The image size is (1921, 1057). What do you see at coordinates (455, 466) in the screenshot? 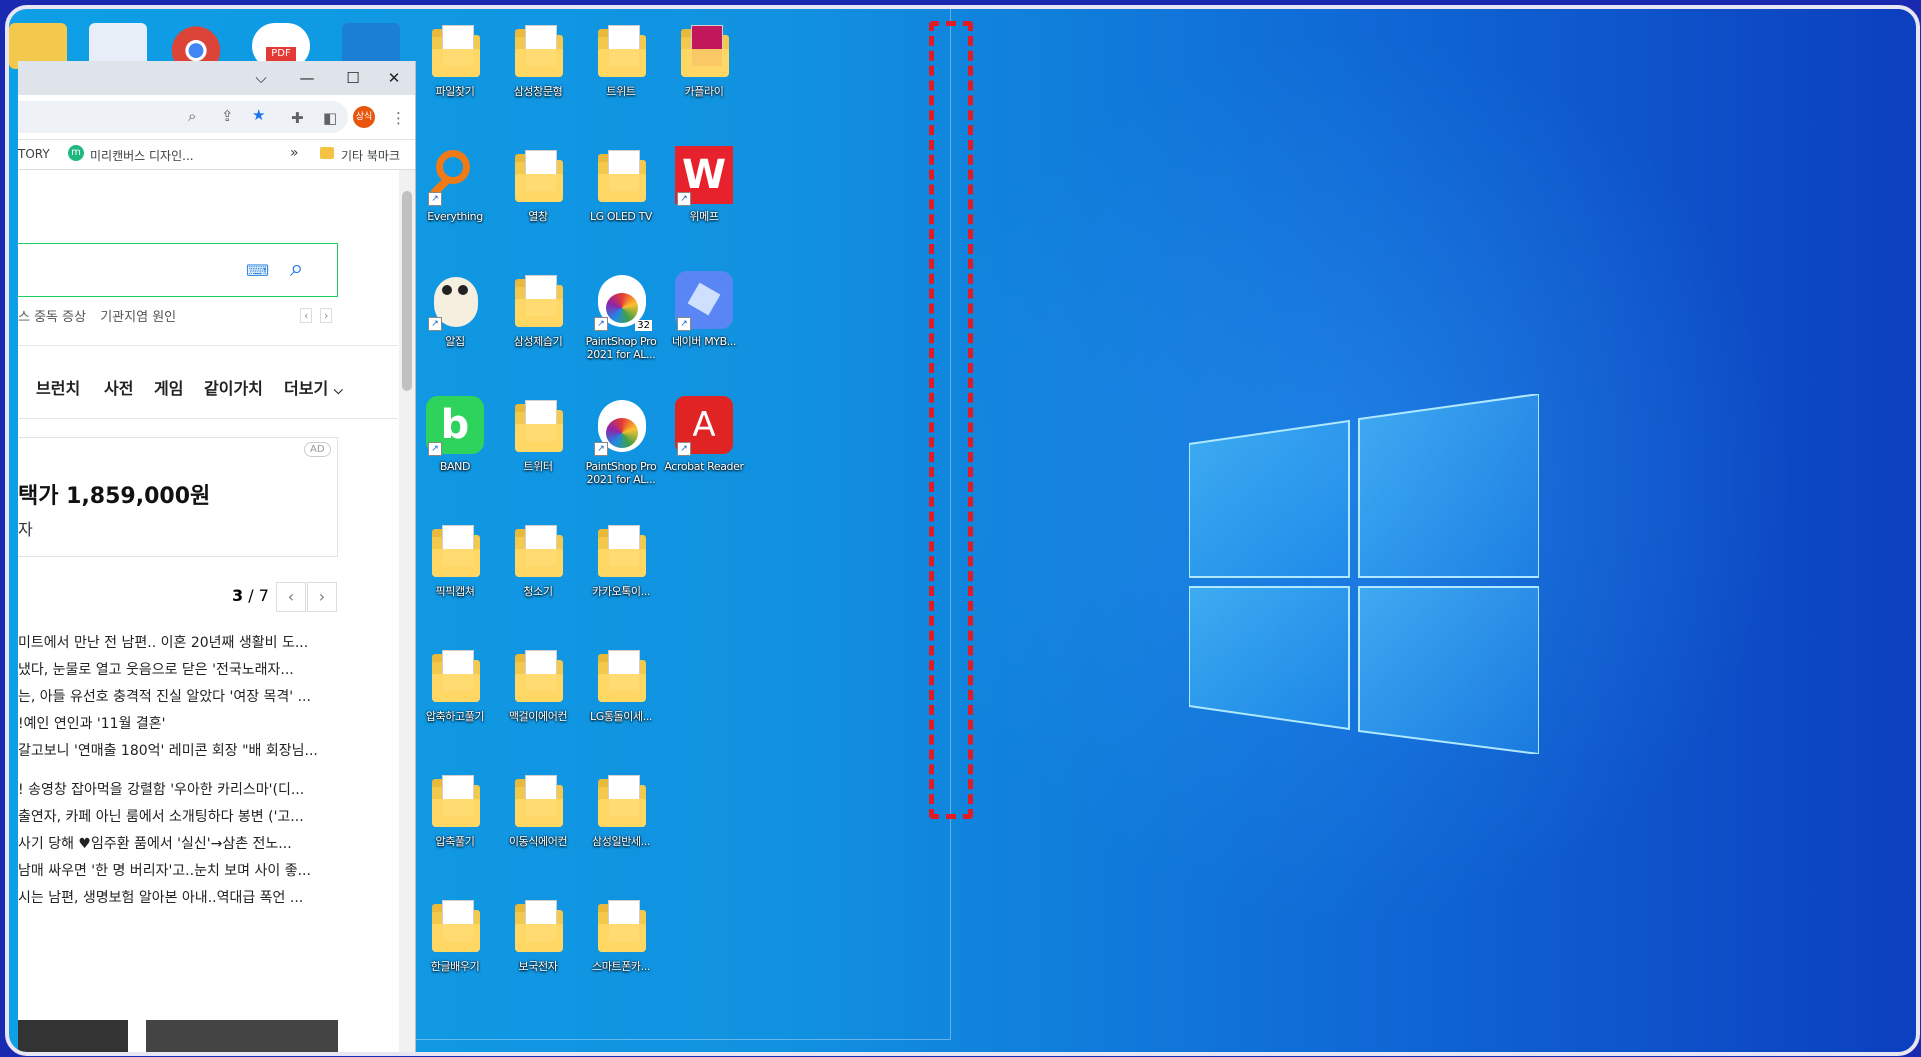
I see `desktop-icon-label: BAND` at bounding box center [455, 466].